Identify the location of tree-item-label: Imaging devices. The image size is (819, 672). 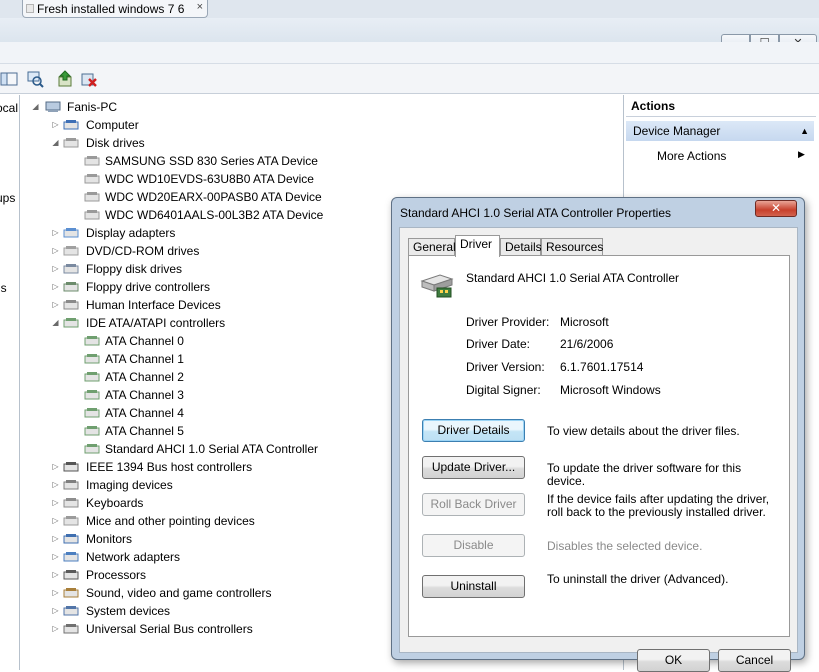
(129, 485).